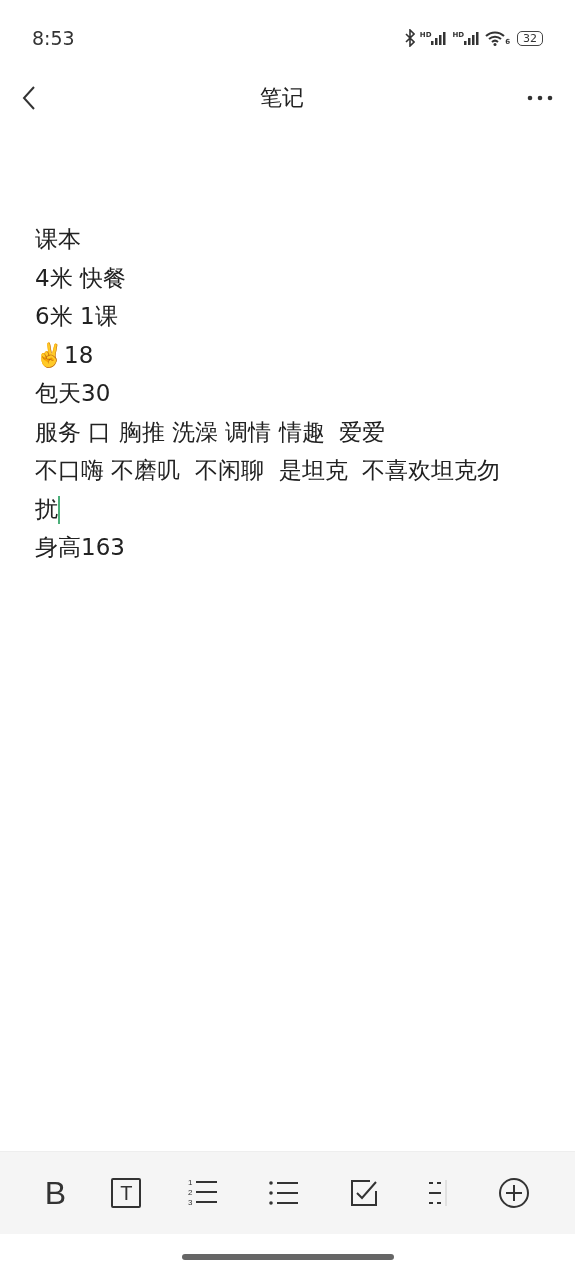 The width and height of the screenshot is (575, 1280). What do you see at coordinates (55, 1193) in the screenshot?
I see `bold-button: B` at bounding box center [55, 1193].